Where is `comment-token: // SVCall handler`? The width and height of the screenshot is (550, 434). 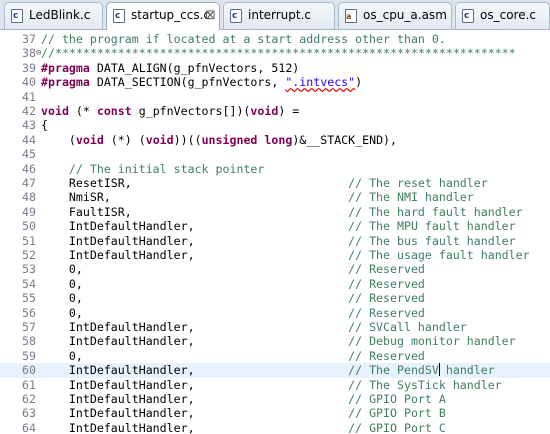 comment-token: // SVCall handler is located at coordinates (407, 327).